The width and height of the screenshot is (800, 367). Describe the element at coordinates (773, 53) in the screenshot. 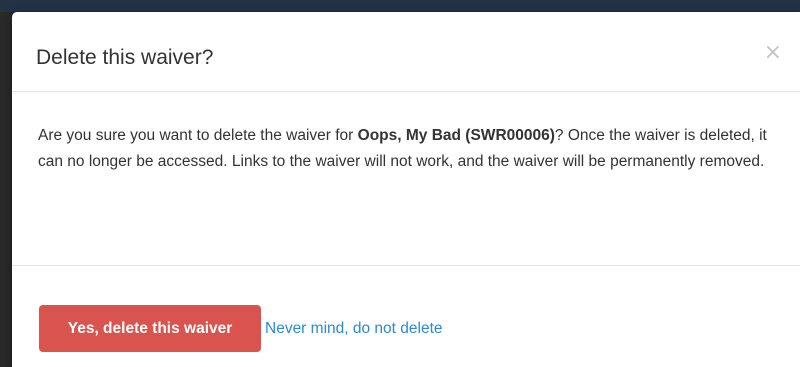

I see `close-icon: ×` at that location.